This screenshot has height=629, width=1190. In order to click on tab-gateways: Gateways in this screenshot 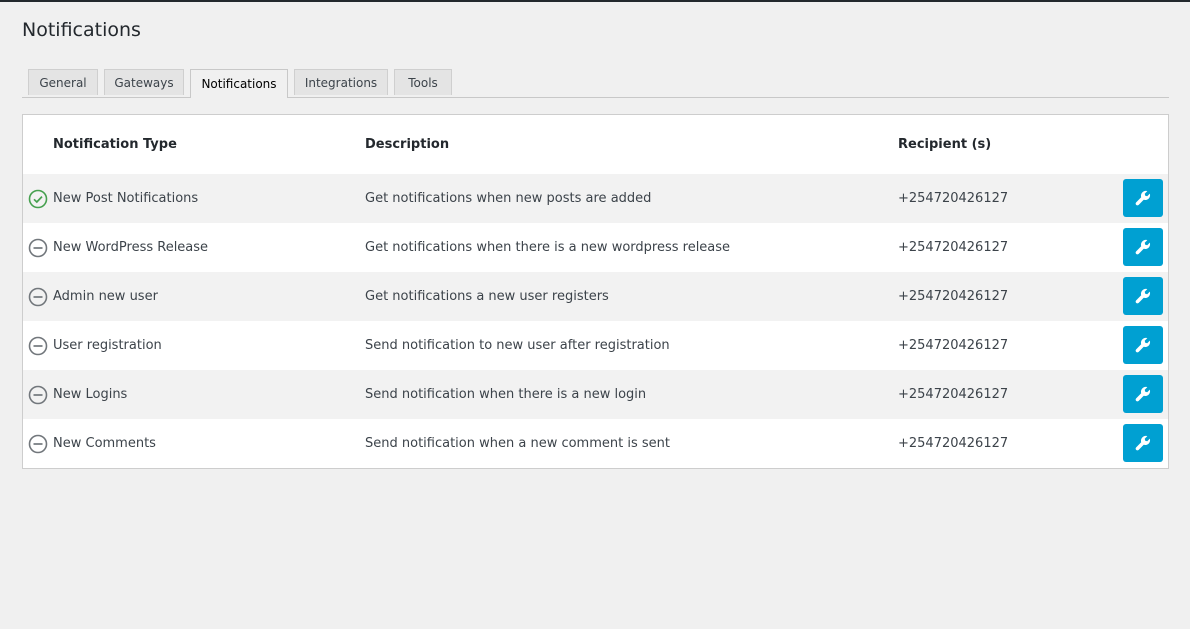, I will do `click(144, 82)`.